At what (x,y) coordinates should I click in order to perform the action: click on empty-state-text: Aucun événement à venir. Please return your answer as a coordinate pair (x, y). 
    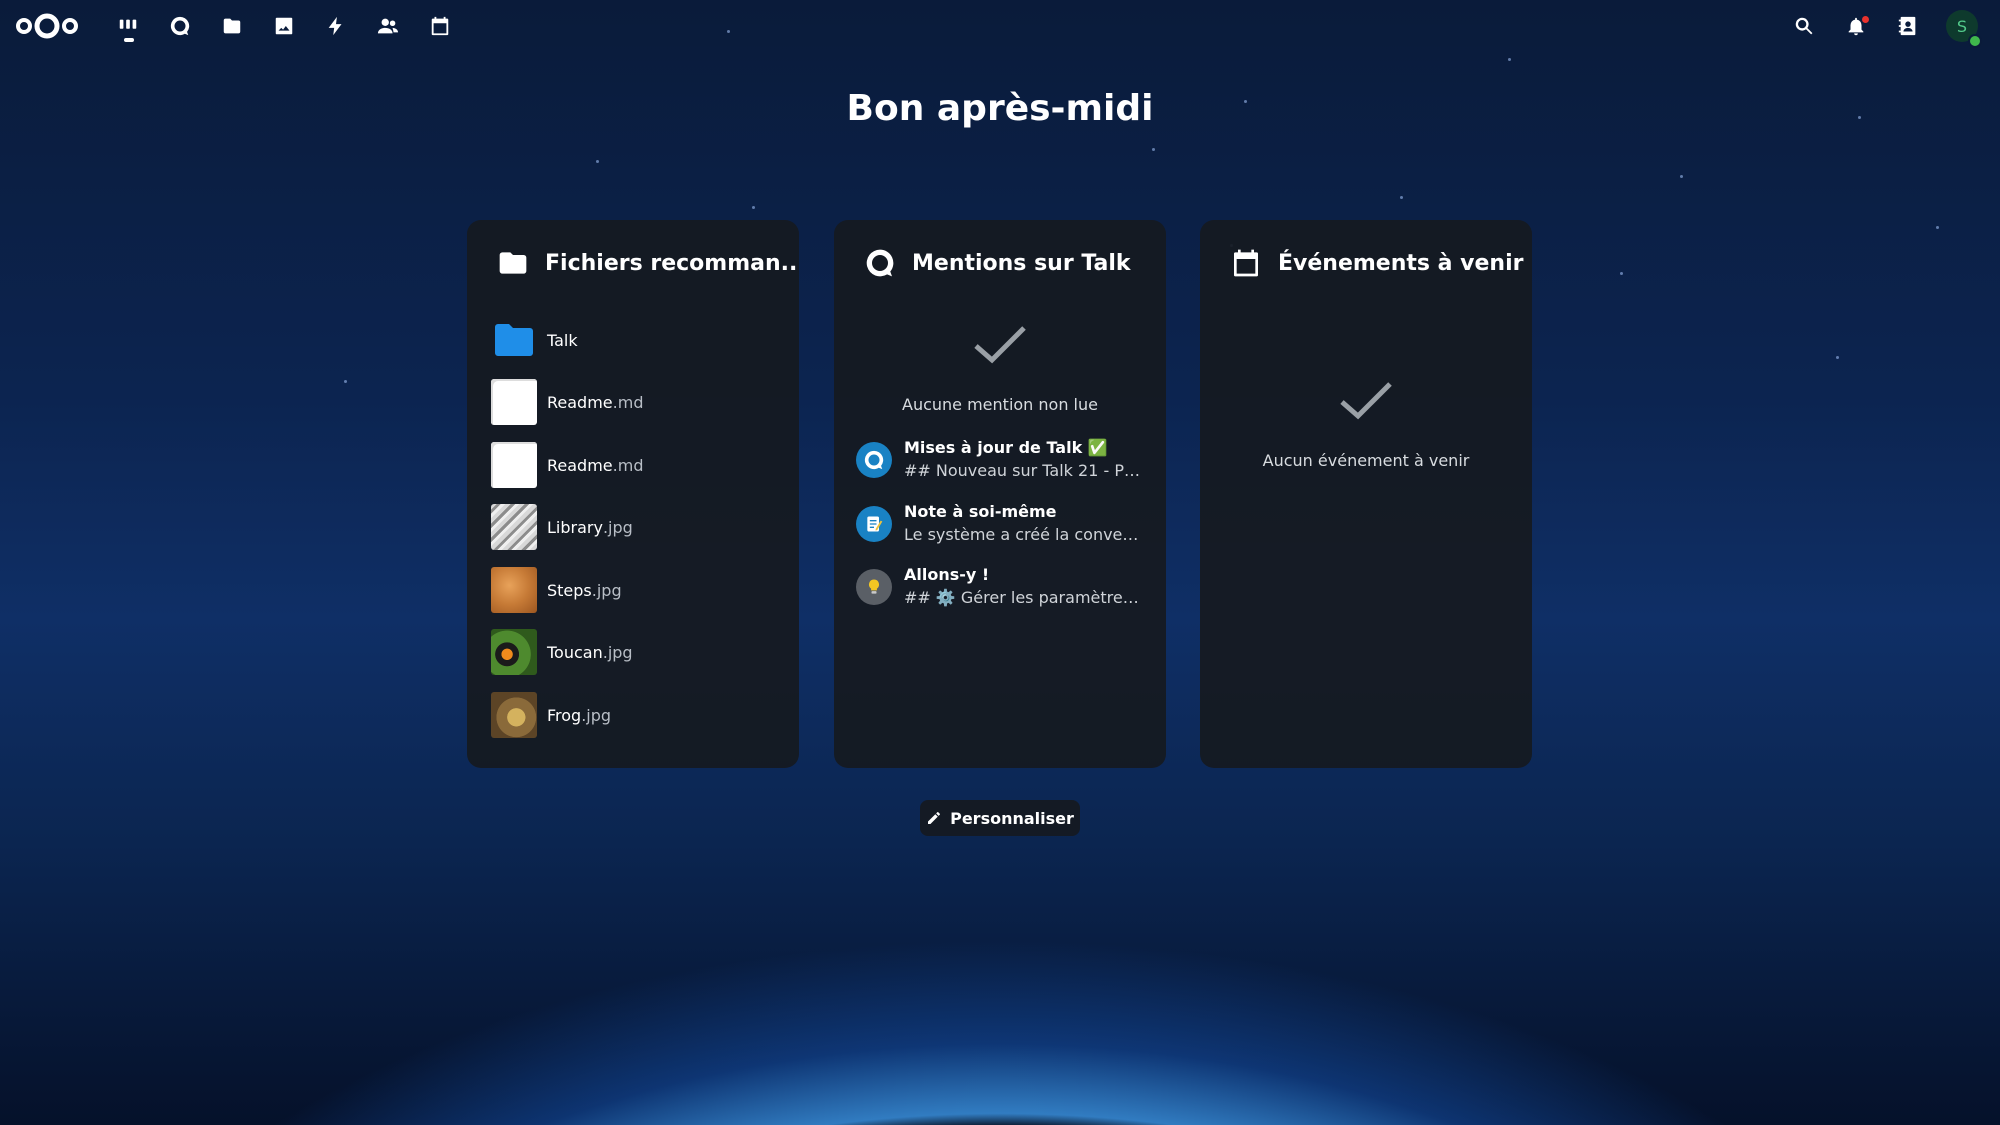
    Looking at the image, I should click on (1366, 460).